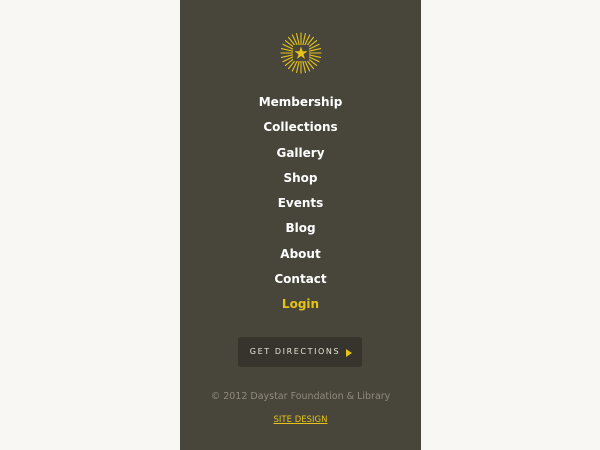  I want to click on site-design-link: SITE DESIGN, so click(300, 420).